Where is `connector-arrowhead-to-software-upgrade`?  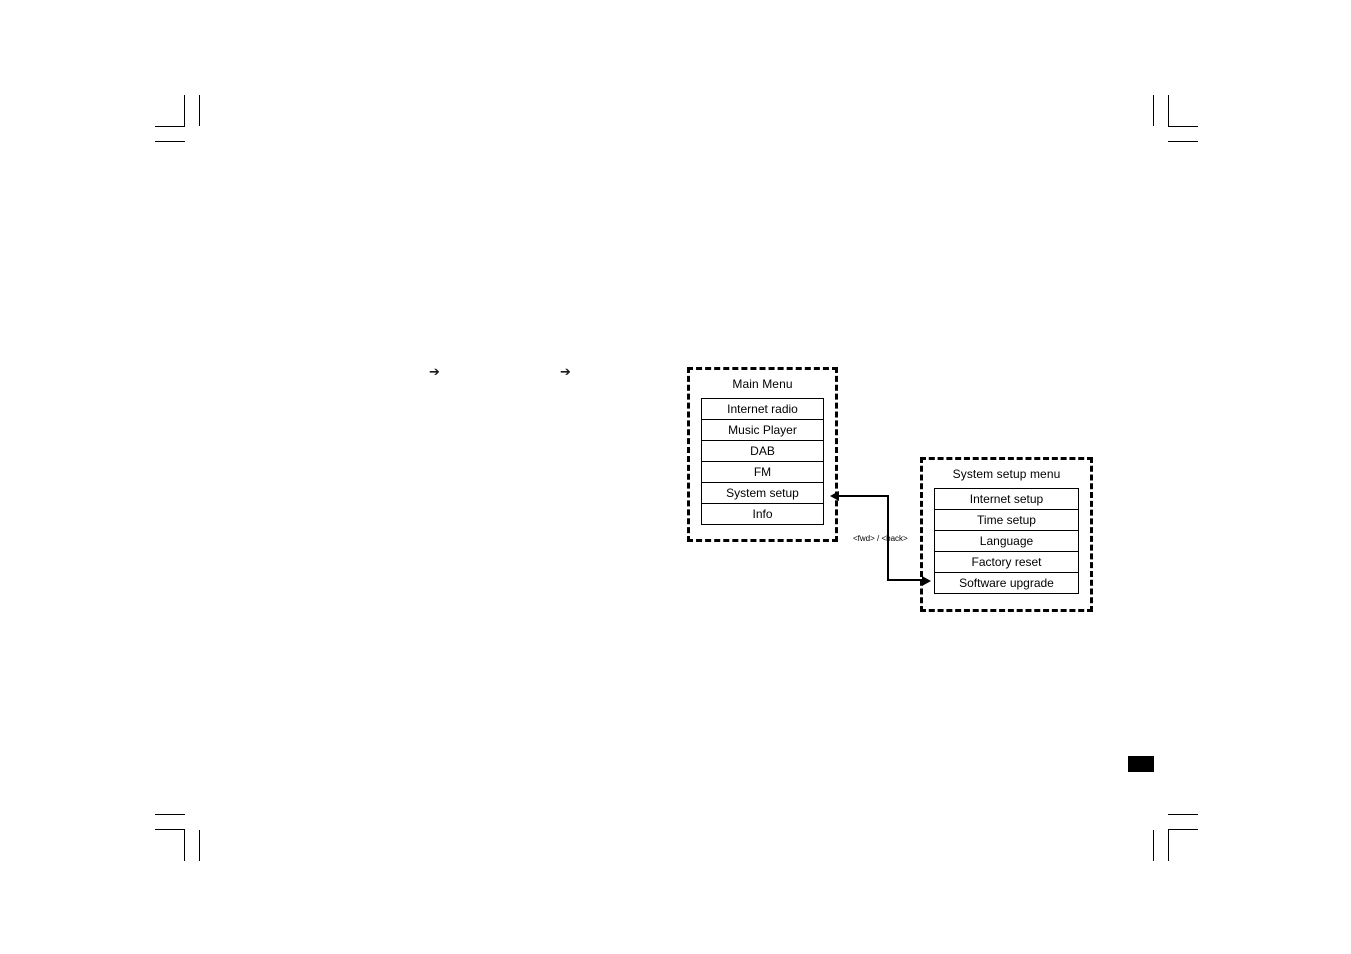 connector-arrowhead-to-software-upgrade is located at coordinates (926, 581).